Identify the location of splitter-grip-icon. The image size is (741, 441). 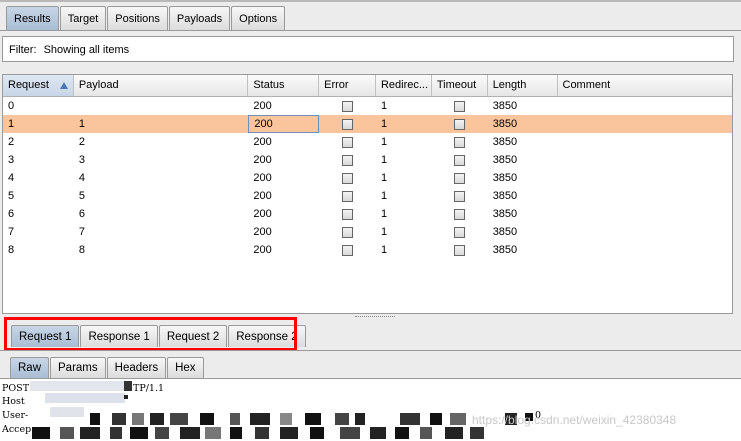
(375, 317).